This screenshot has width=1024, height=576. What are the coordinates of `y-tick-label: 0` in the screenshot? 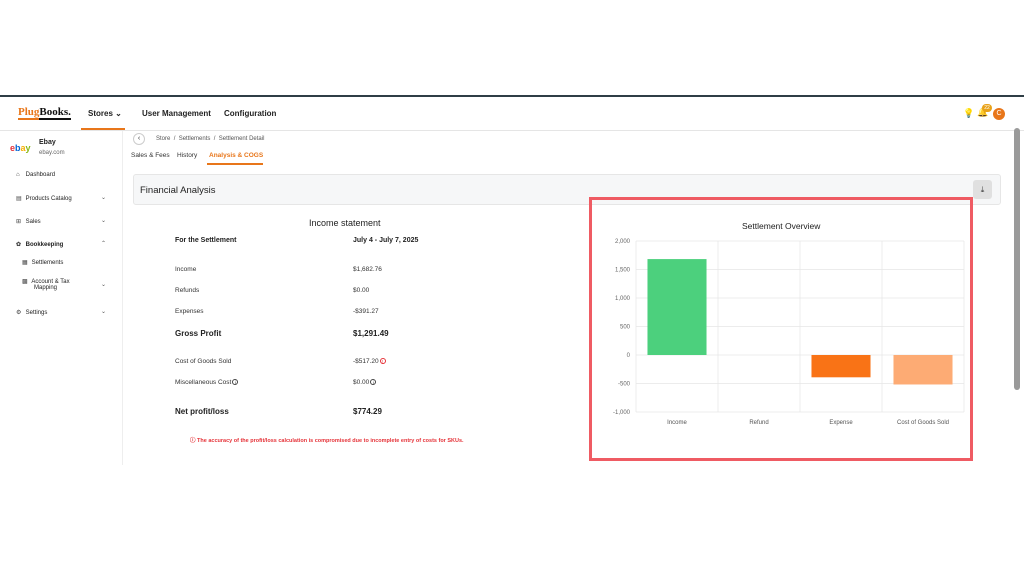 It's located at (629, 356).